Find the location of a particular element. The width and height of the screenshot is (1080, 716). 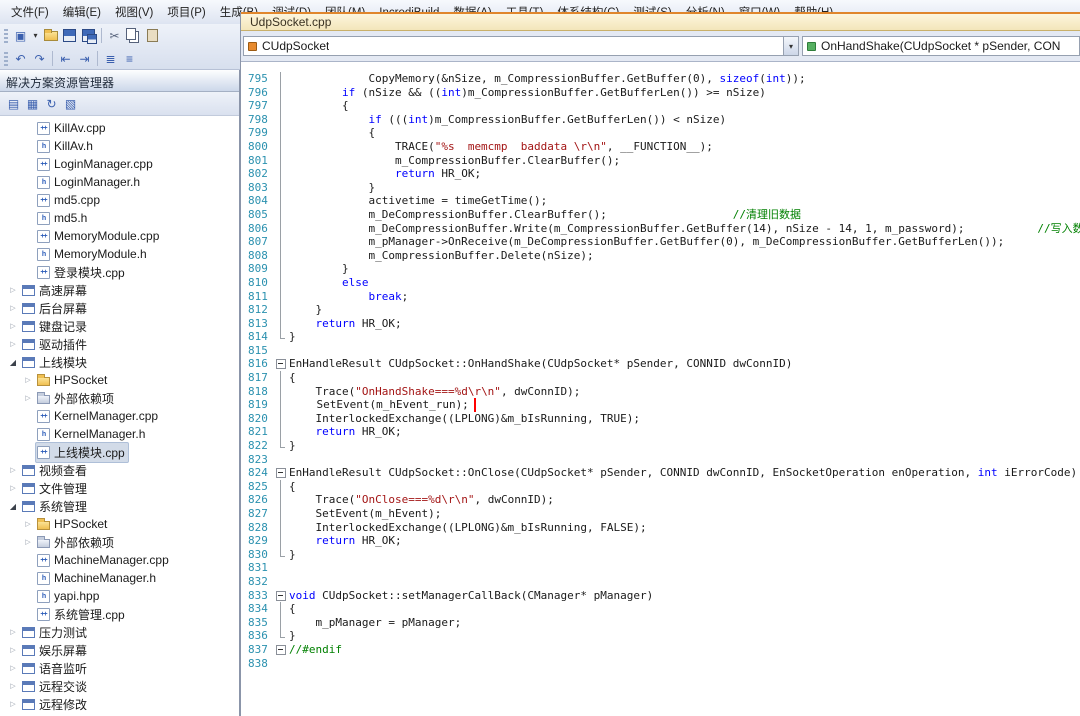

code-line-803: 803 } is located at coordinates (660, 187).